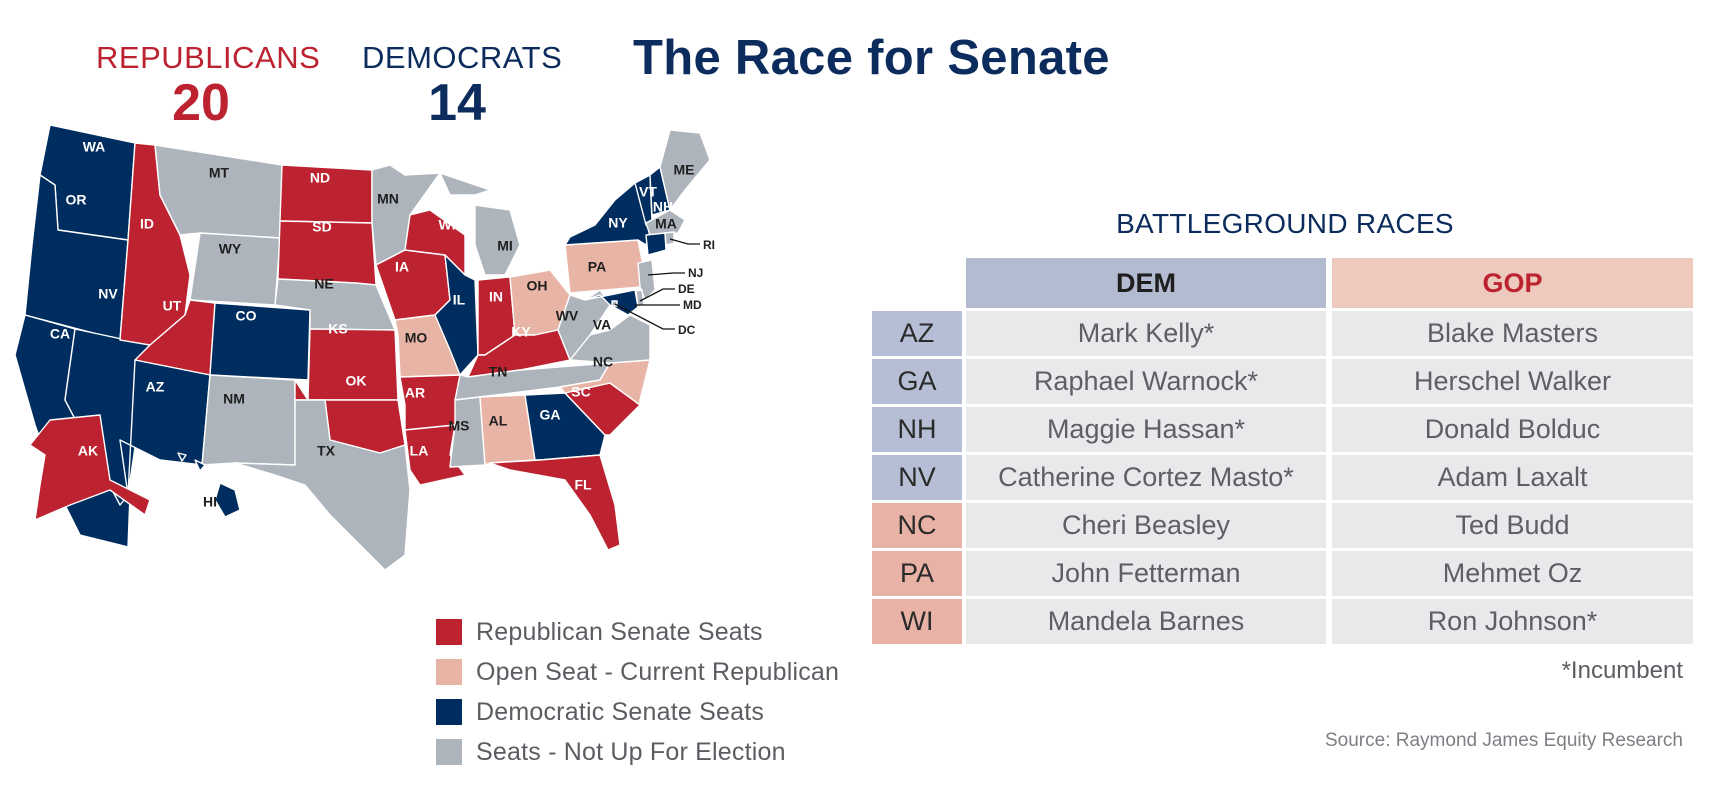  Describe the element at coordinates (388, 199) in the screenshot. I see `state-label-mn: MN` at that location.